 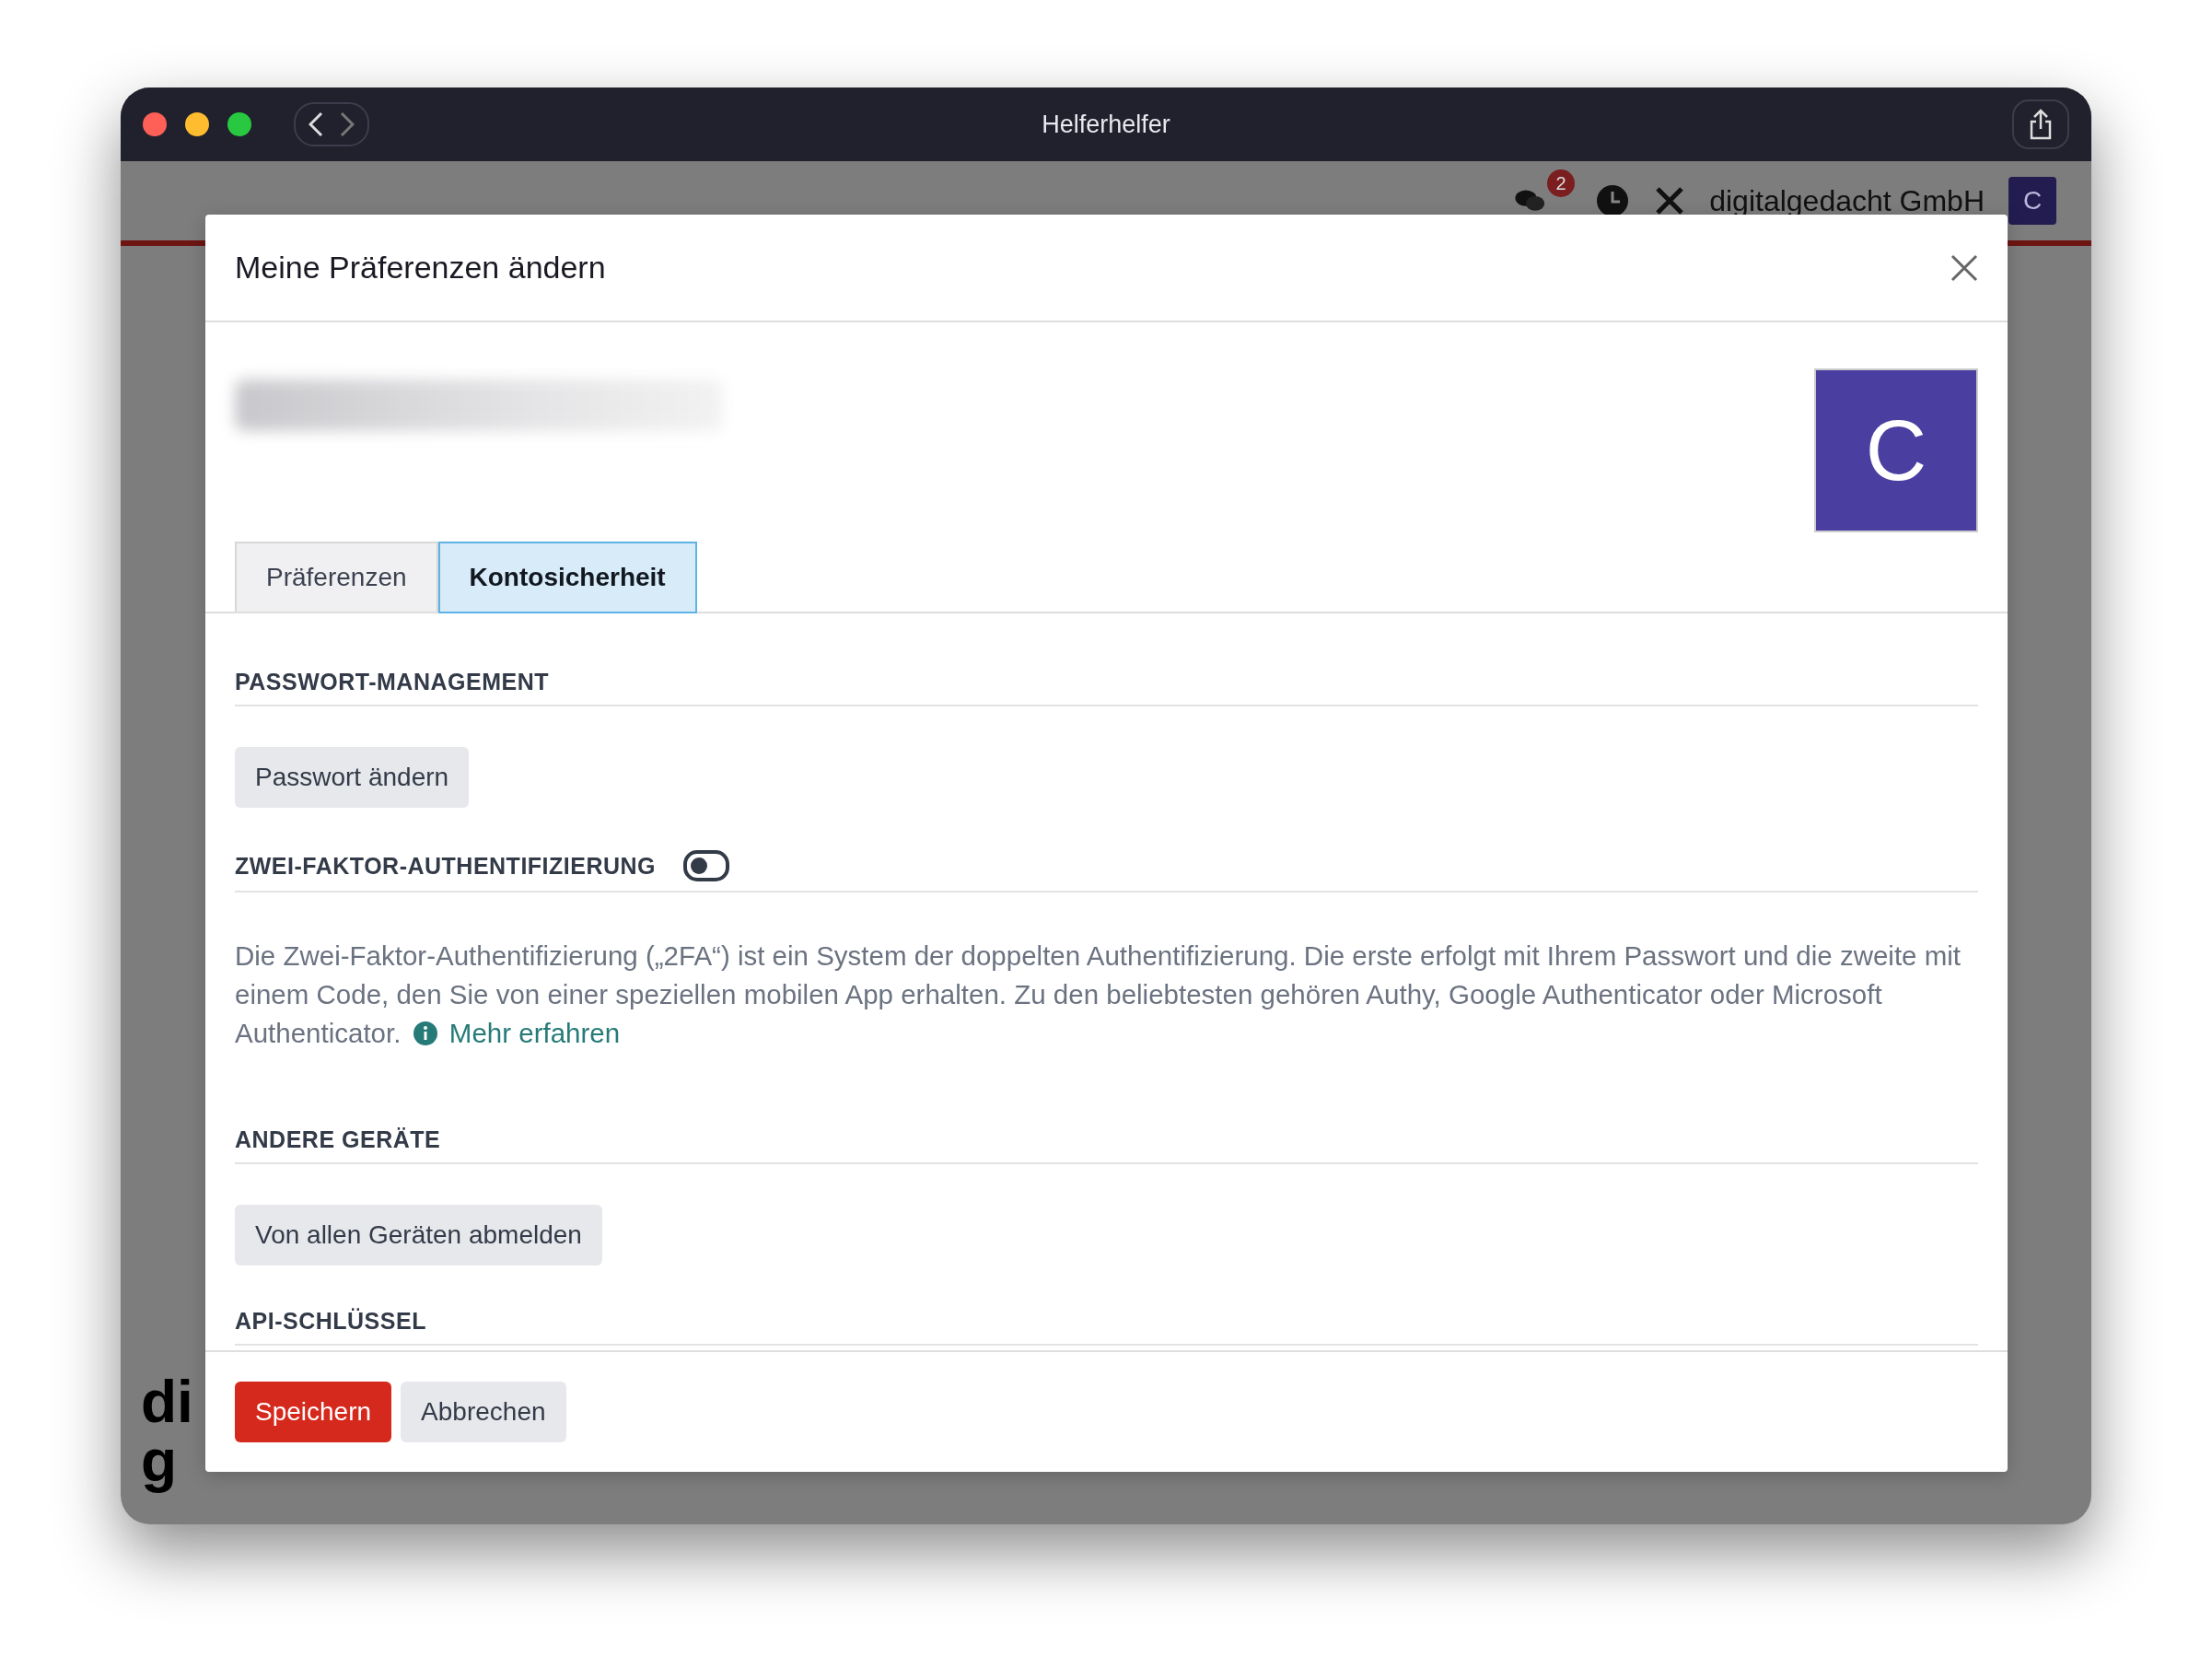 What do you see at coordinates (392, 682) in the screenshot?
I see `section-heading: PASSWORT-MANAGEMENT` at bounding box center [392, 682].